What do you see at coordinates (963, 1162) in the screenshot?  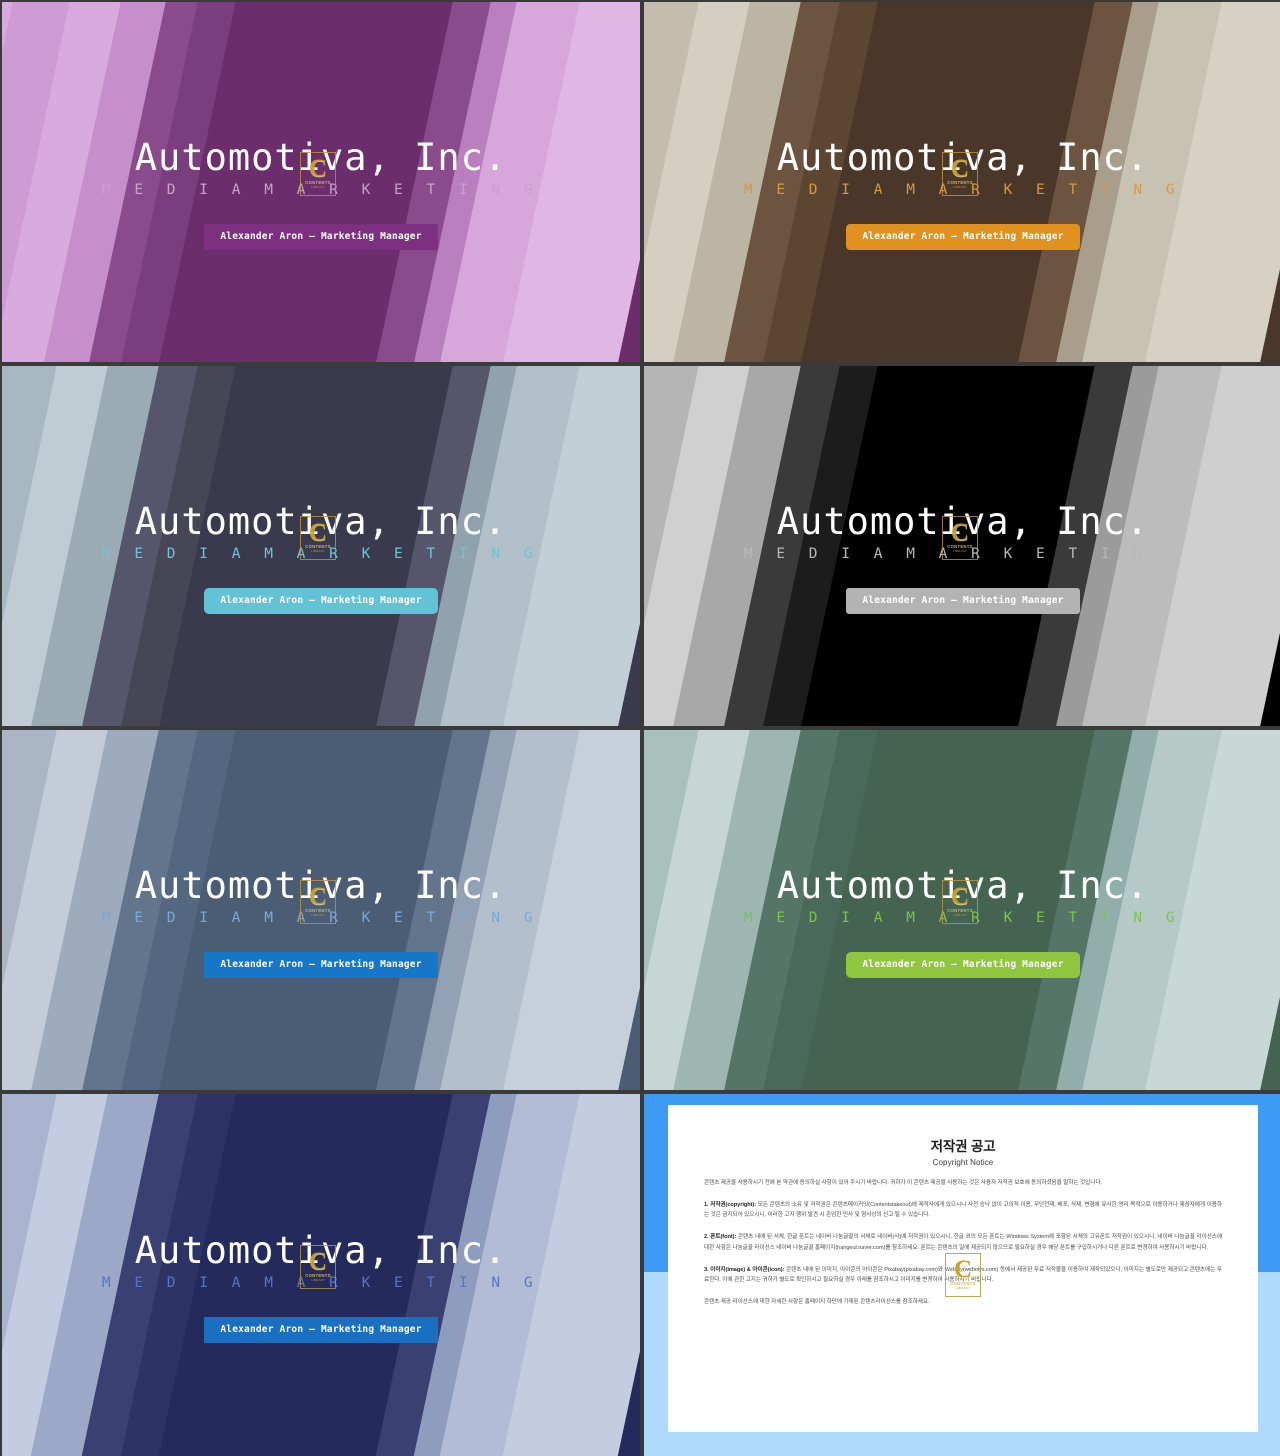 I see `doc-heading-english: Copyright Notice` at bounding box center [963, 1162].